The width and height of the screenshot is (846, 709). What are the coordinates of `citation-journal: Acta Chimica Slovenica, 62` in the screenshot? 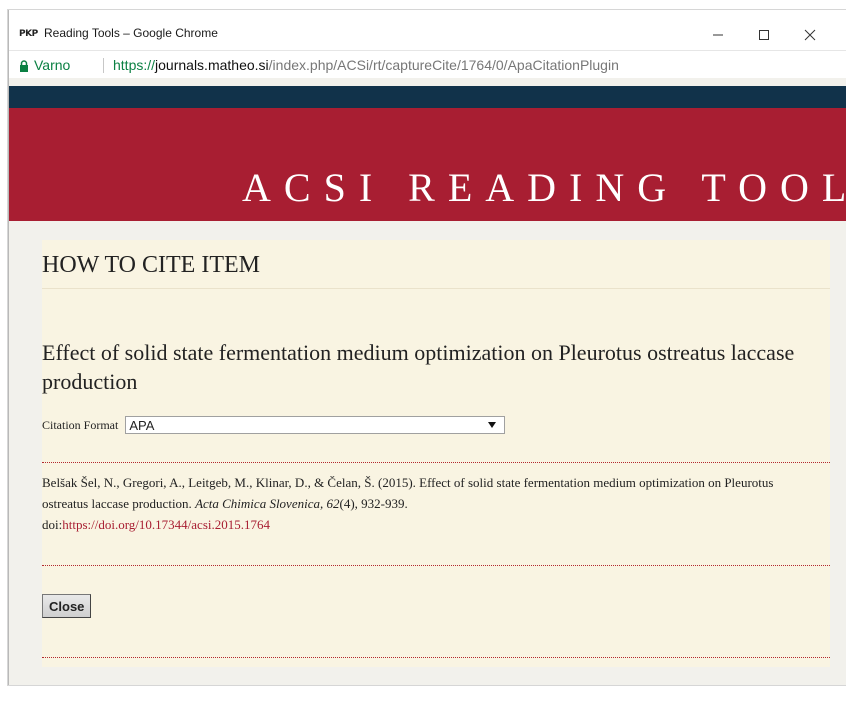 It's located at (267, 503).